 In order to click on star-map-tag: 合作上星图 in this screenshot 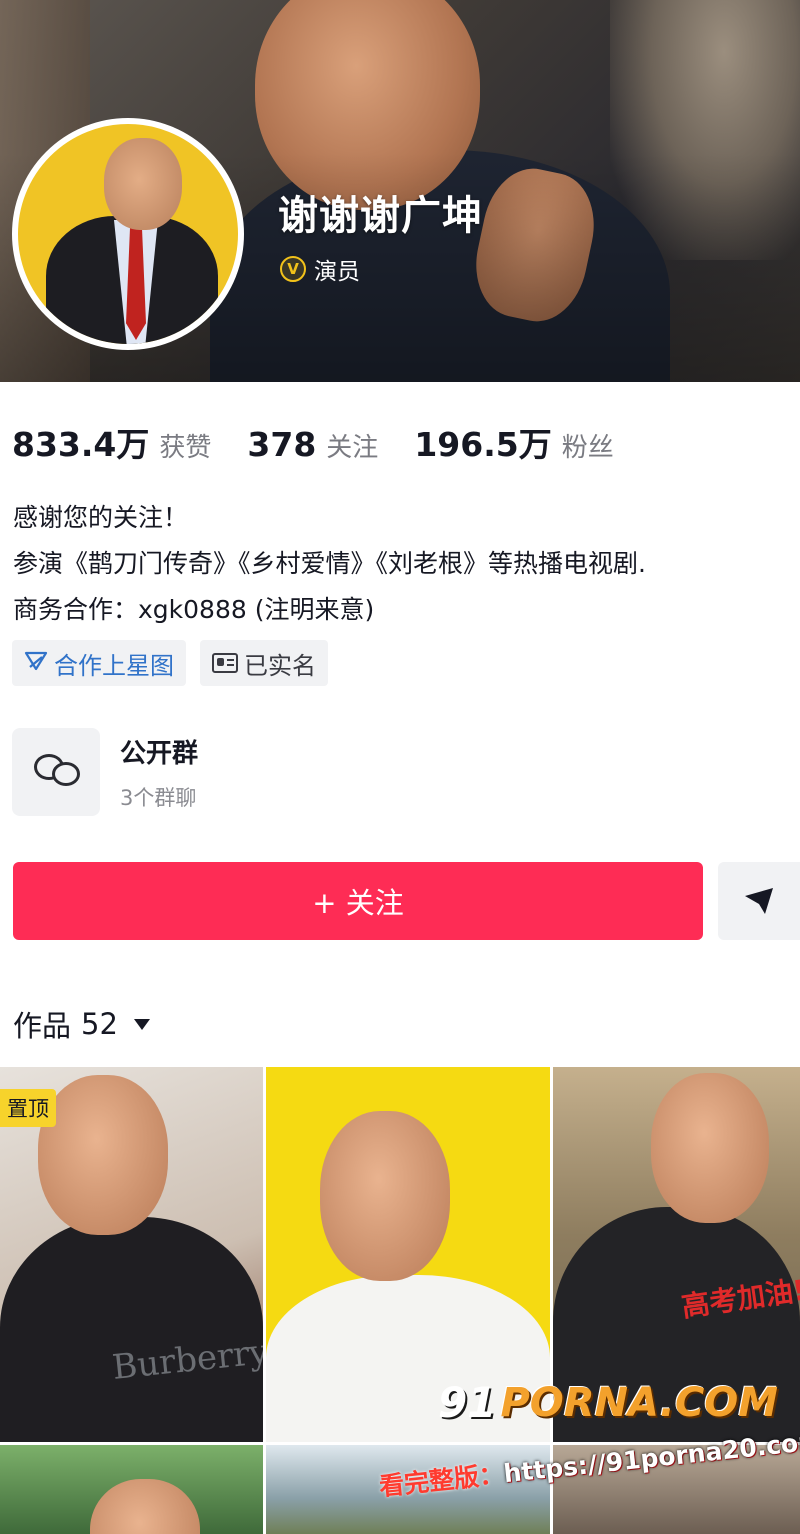, I will do `click(99, 663)`.